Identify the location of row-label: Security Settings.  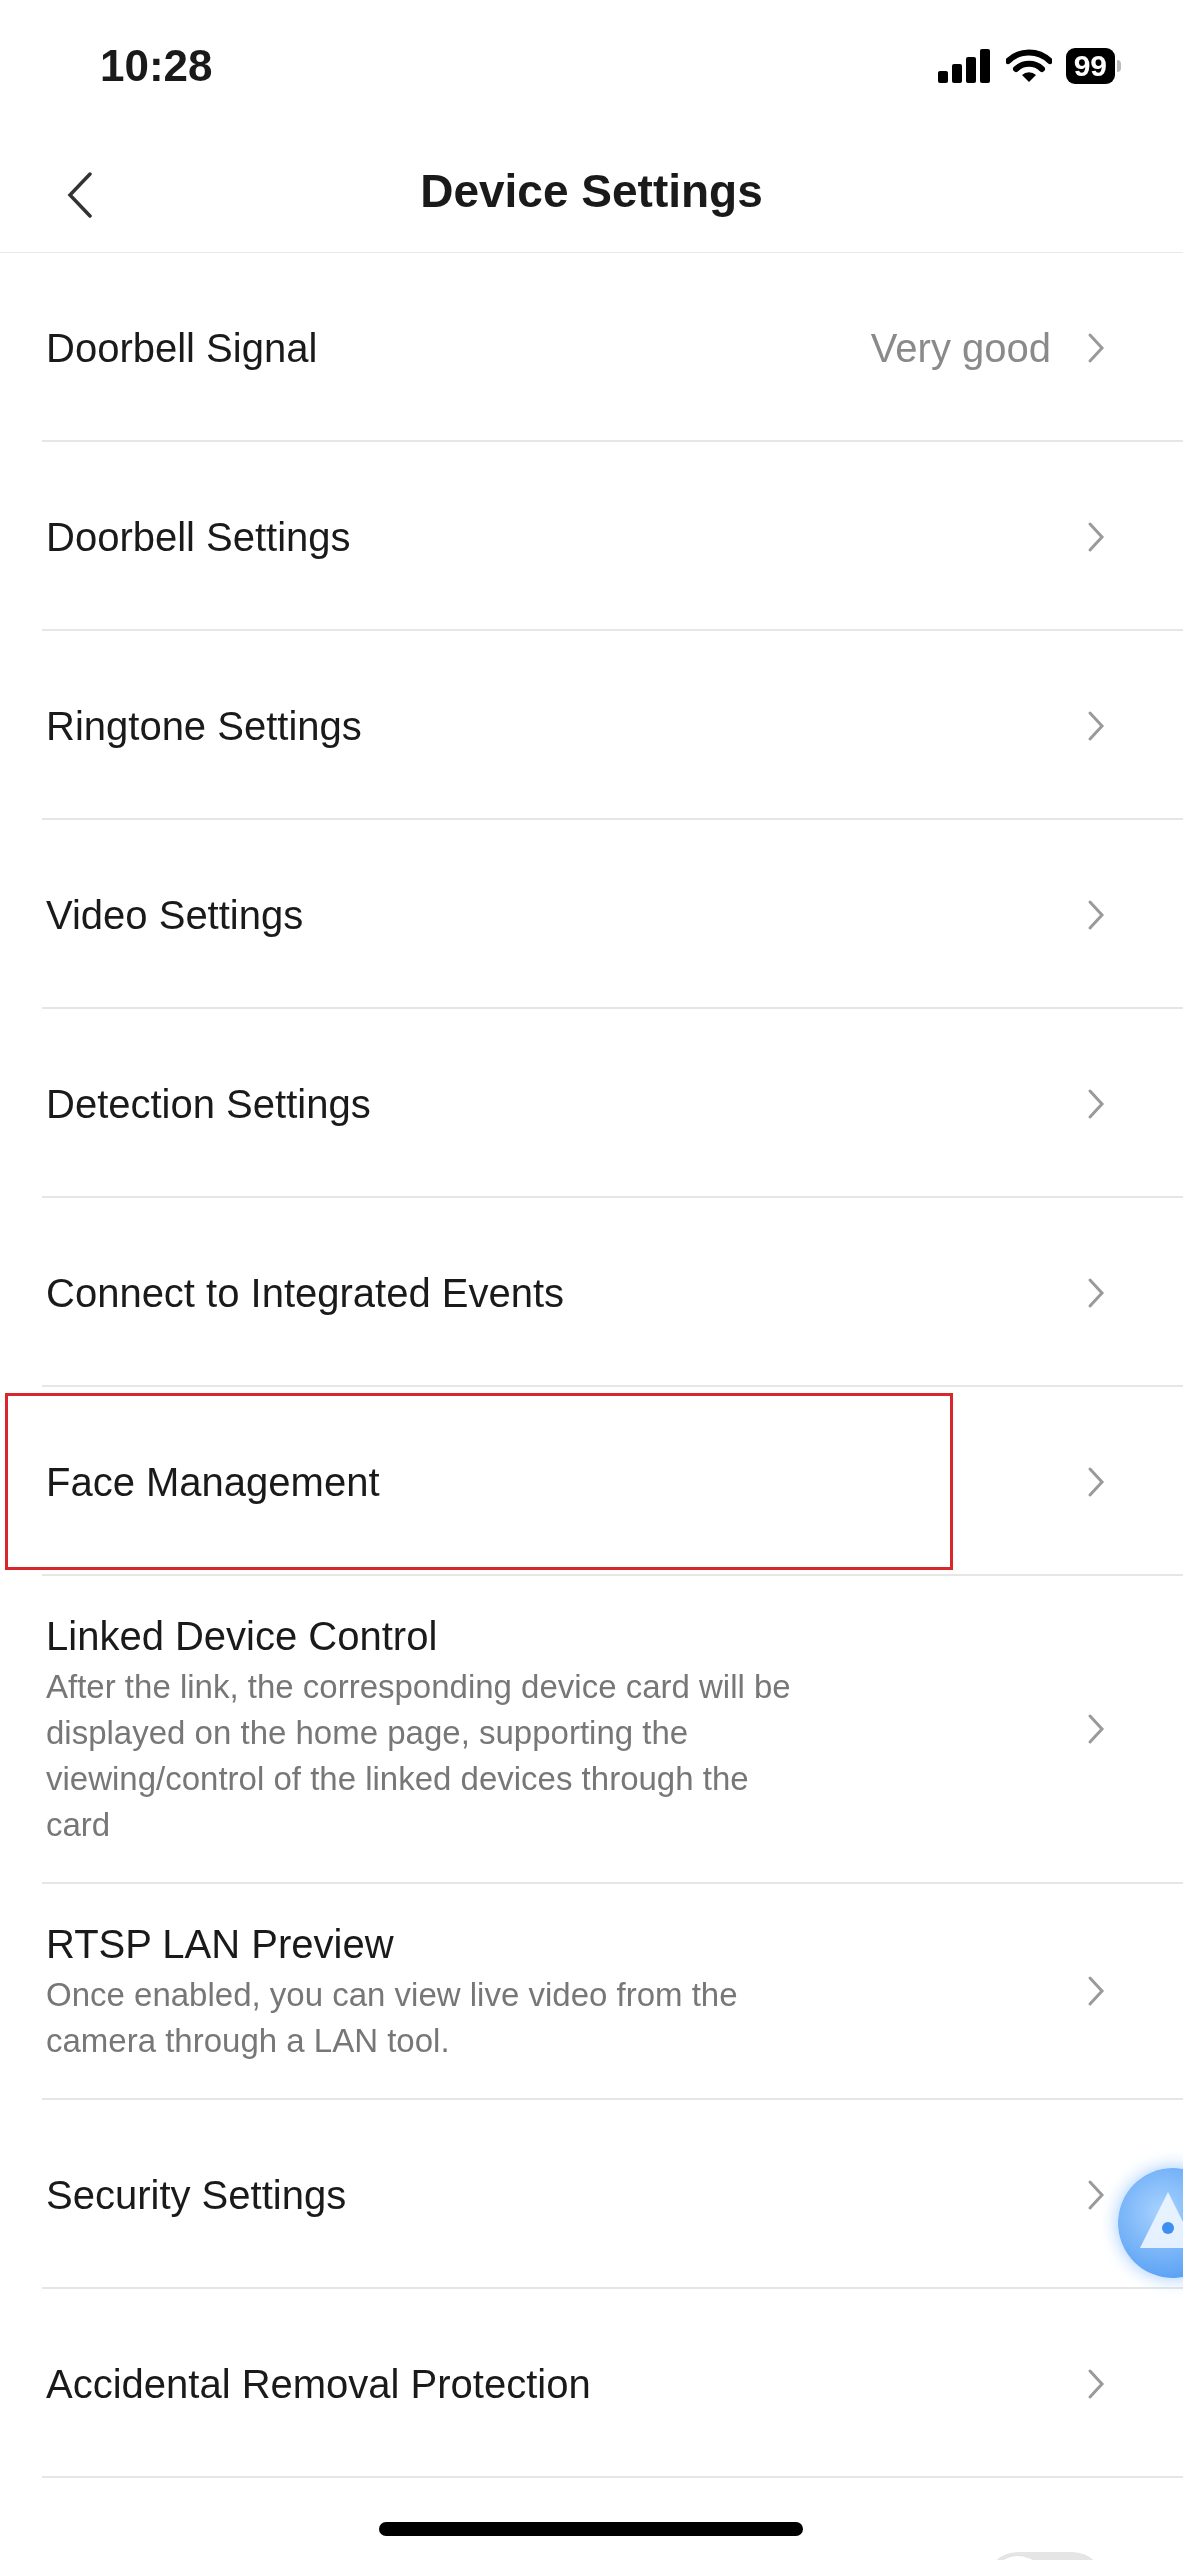
(197, 2195).